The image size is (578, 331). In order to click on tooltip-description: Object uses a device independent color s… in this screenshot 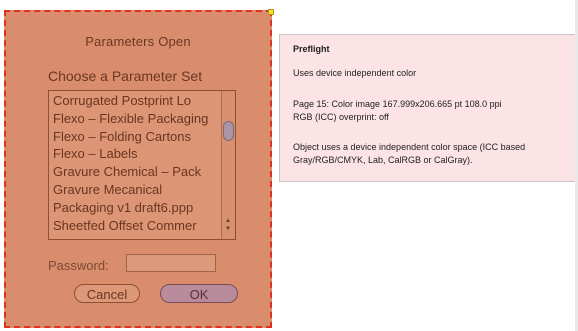, I will do `click(409, 147)`.